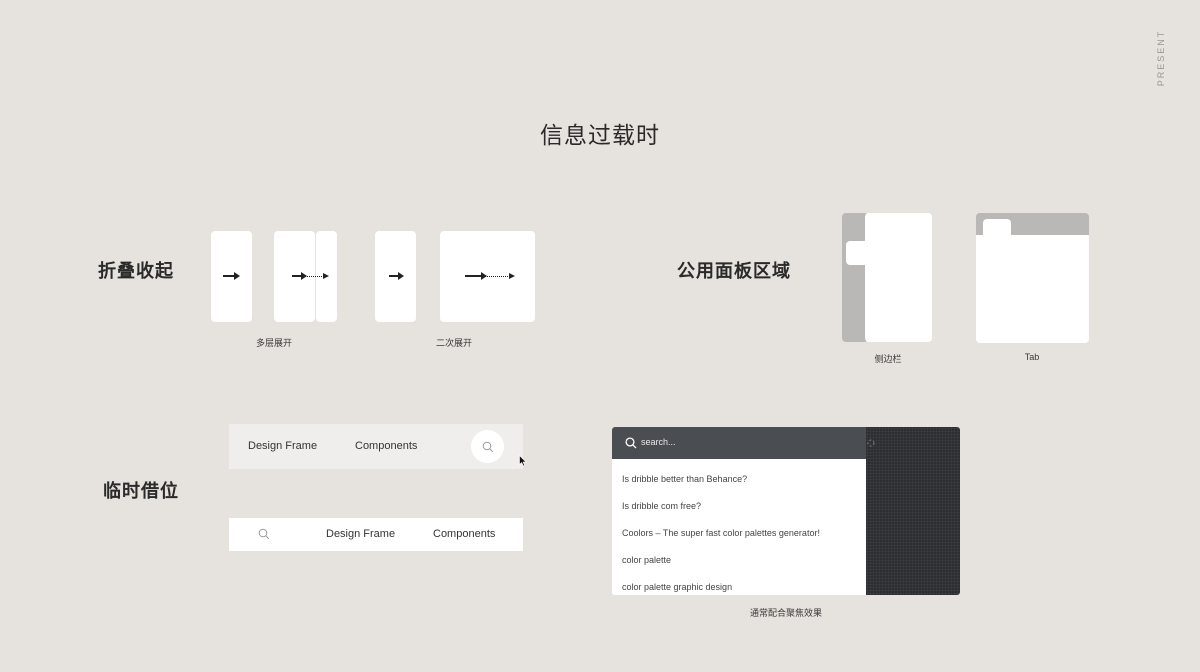  What do you see at coordinates (734, 271) in the screenshot?
I see `section-title-panel: 公用面板区域` at bounding box center [734, 271].